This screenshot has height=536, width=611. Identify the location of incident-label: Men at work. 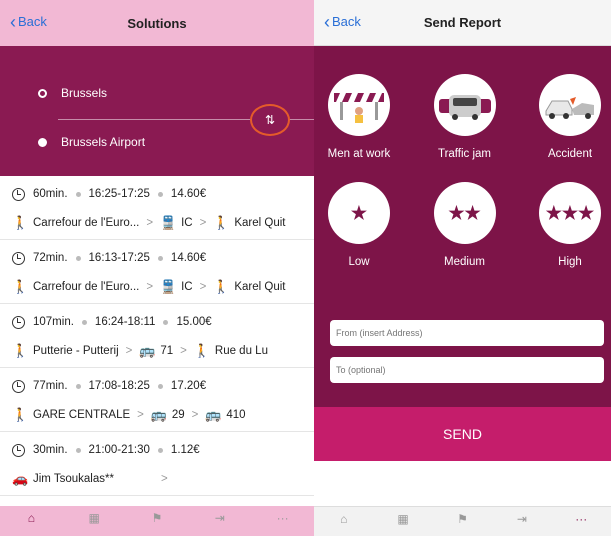
(359, 154).